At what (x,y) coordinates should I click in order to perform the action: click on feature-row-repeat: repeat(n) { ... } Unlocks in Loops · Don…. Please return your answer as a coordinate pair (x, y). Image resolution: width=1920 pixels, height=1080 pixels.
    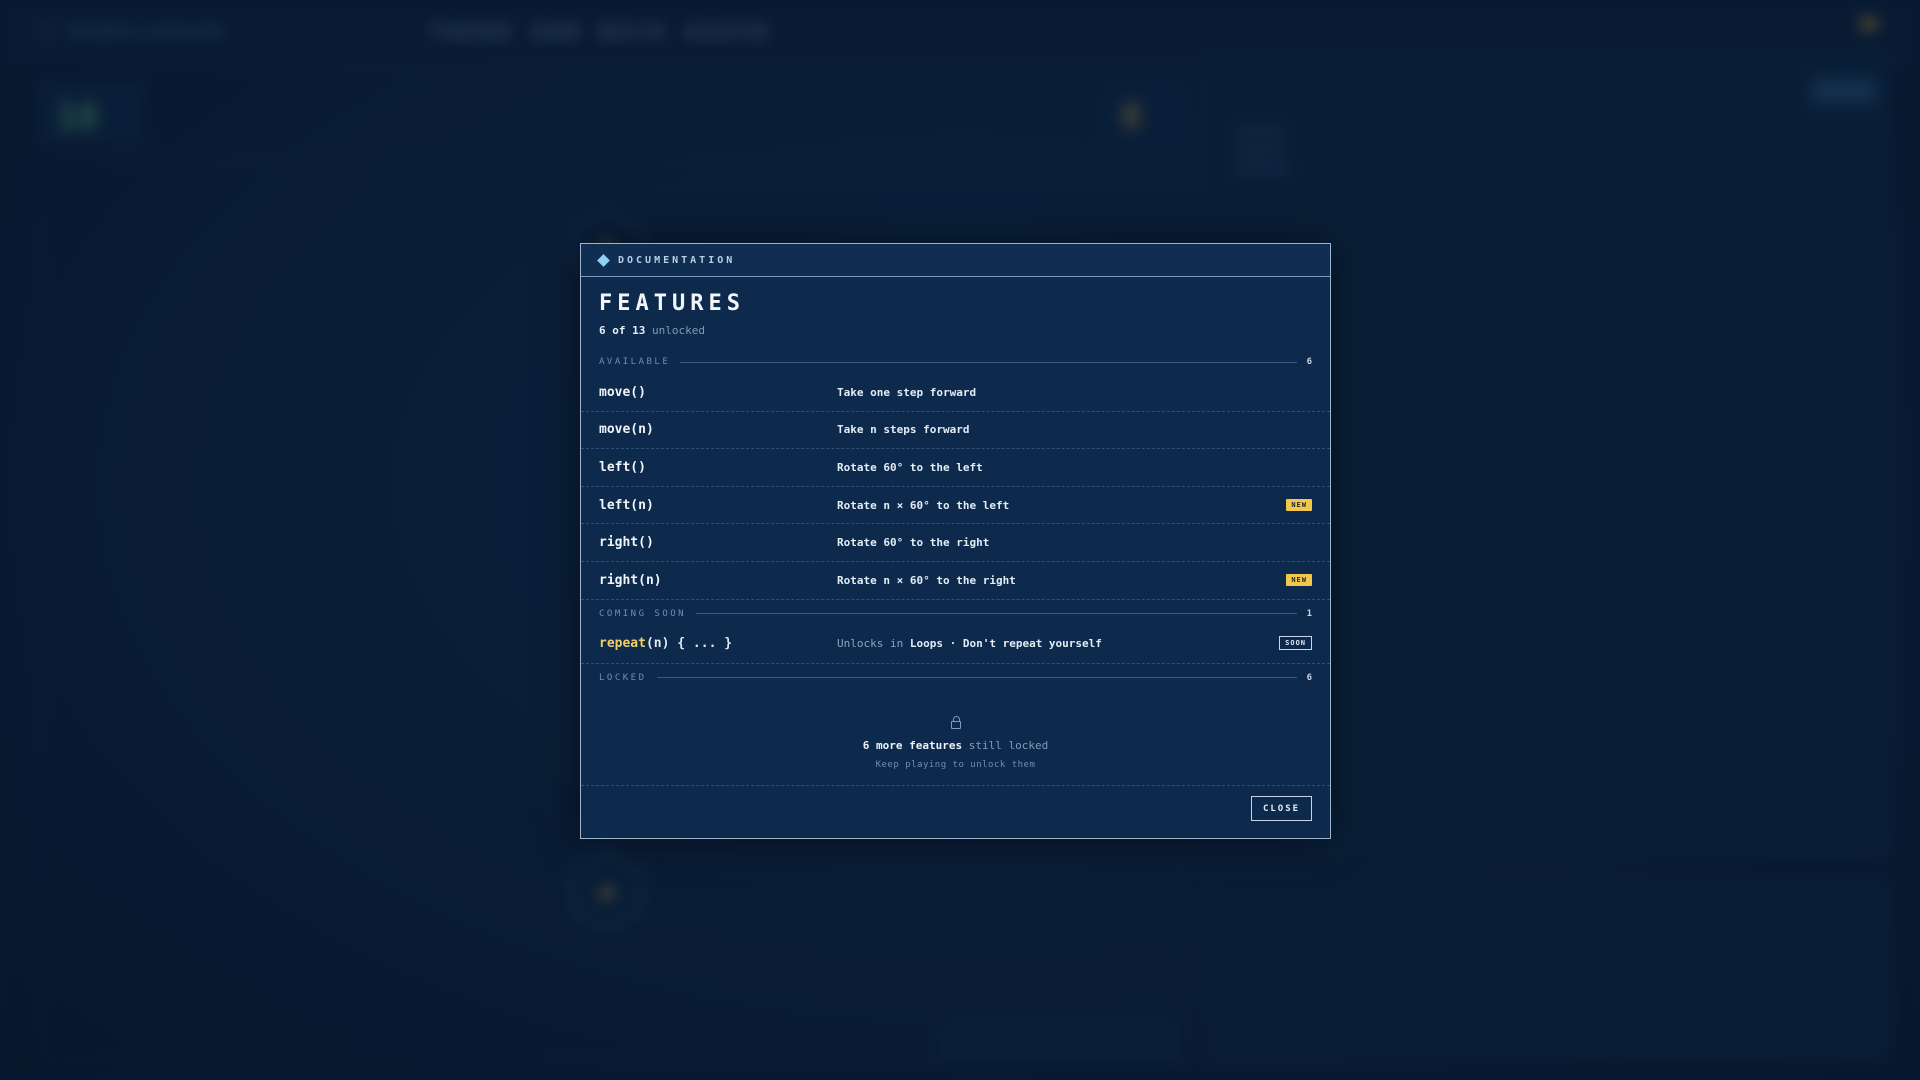
    Looking at the image, I should click on (955, 644).